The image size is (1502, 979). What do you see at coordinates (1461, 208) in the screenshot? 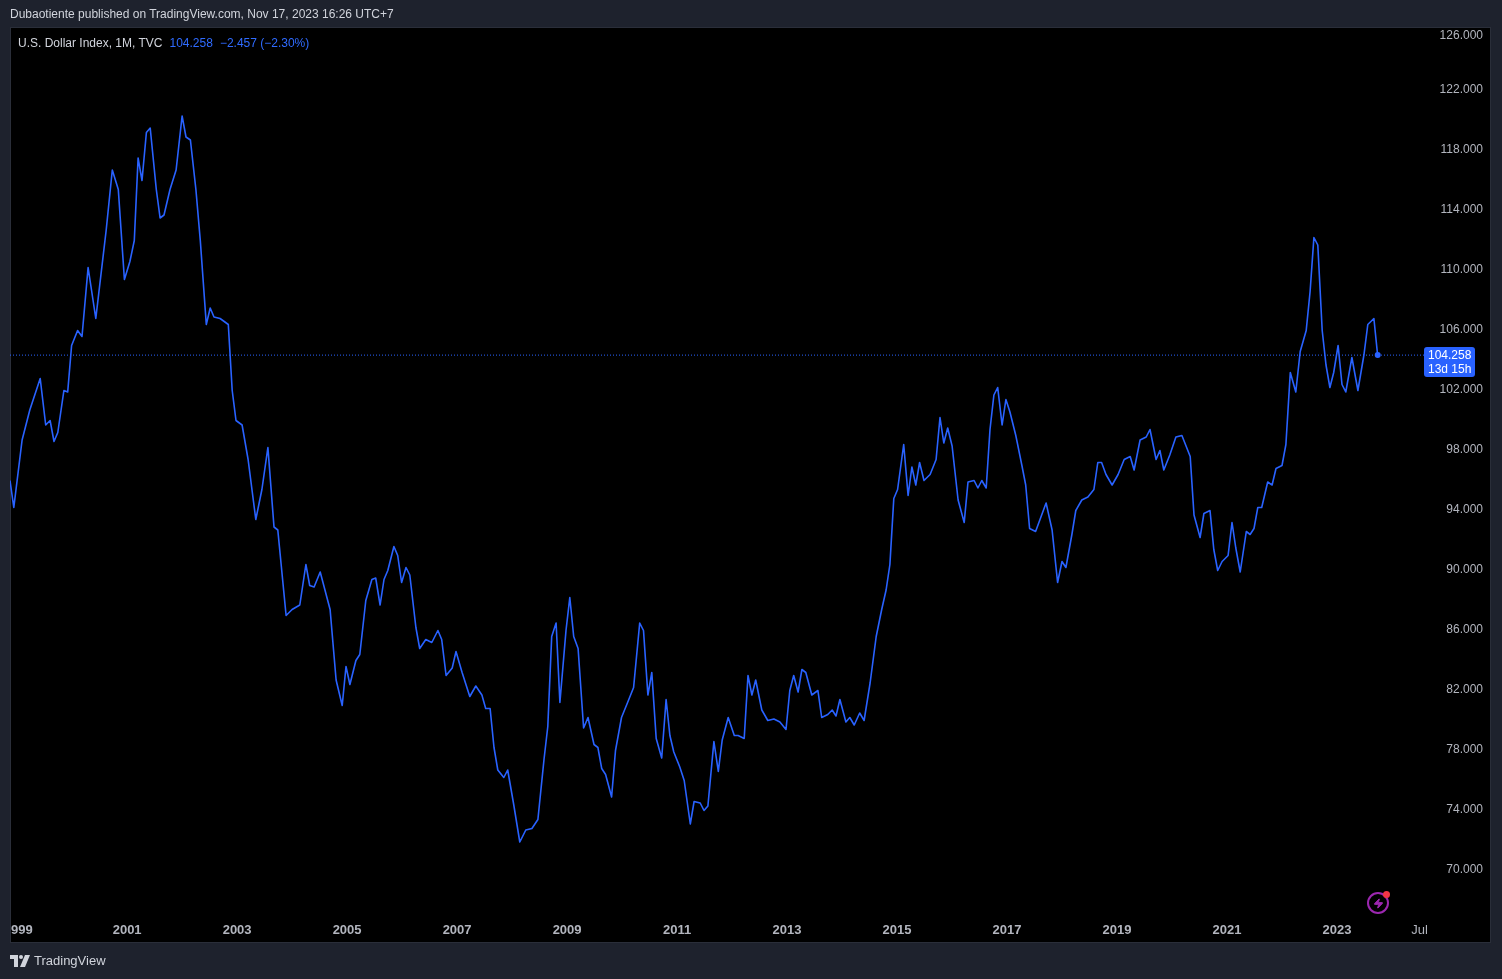
I see `y-axis-label: 114.000` at bounding box center [1461, 208].